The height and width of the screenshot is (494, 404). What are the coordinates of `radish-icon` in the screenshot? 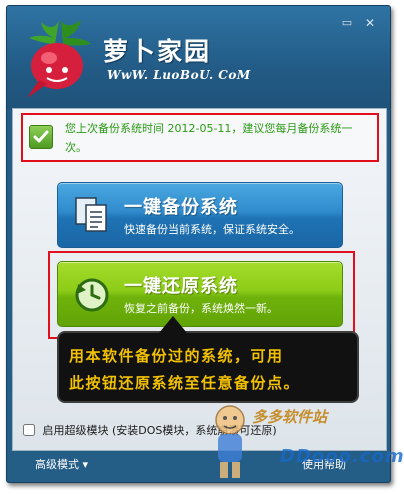 It's located at (59, 59).